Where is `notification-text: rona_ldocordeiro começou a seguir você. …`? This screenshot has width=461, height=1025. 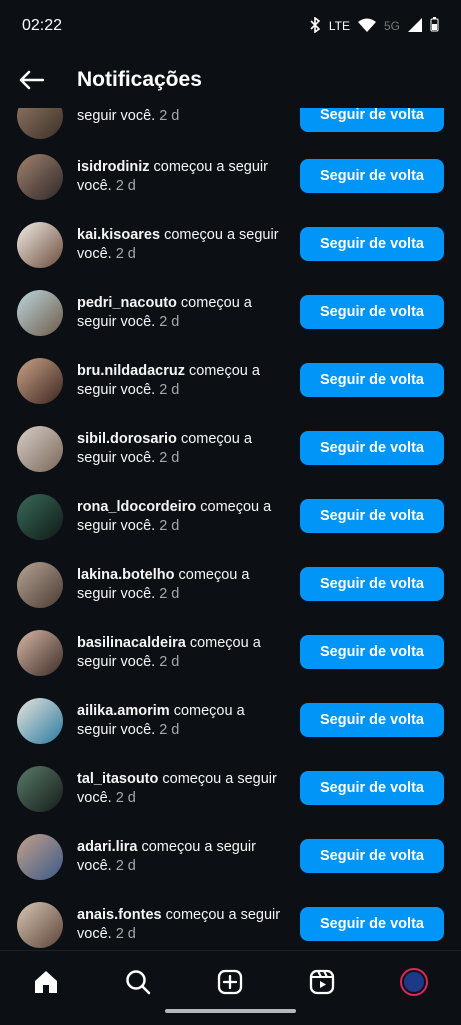
notification-text: rona_ldocordeiro começou a seguir você. … is located at coordinates (182, 517).